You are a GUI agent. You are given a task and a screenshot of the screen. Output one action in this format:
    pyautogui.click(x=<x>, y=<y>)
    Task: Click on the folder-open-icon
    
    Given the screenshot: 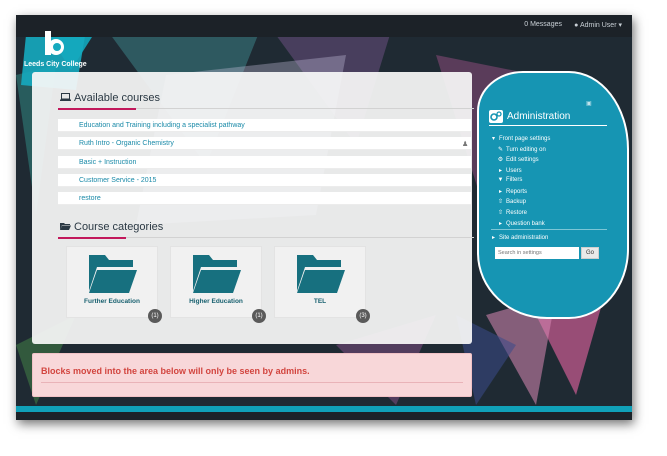 What is the action you would take?
    pyautogui.click(x=65, y=227)
    